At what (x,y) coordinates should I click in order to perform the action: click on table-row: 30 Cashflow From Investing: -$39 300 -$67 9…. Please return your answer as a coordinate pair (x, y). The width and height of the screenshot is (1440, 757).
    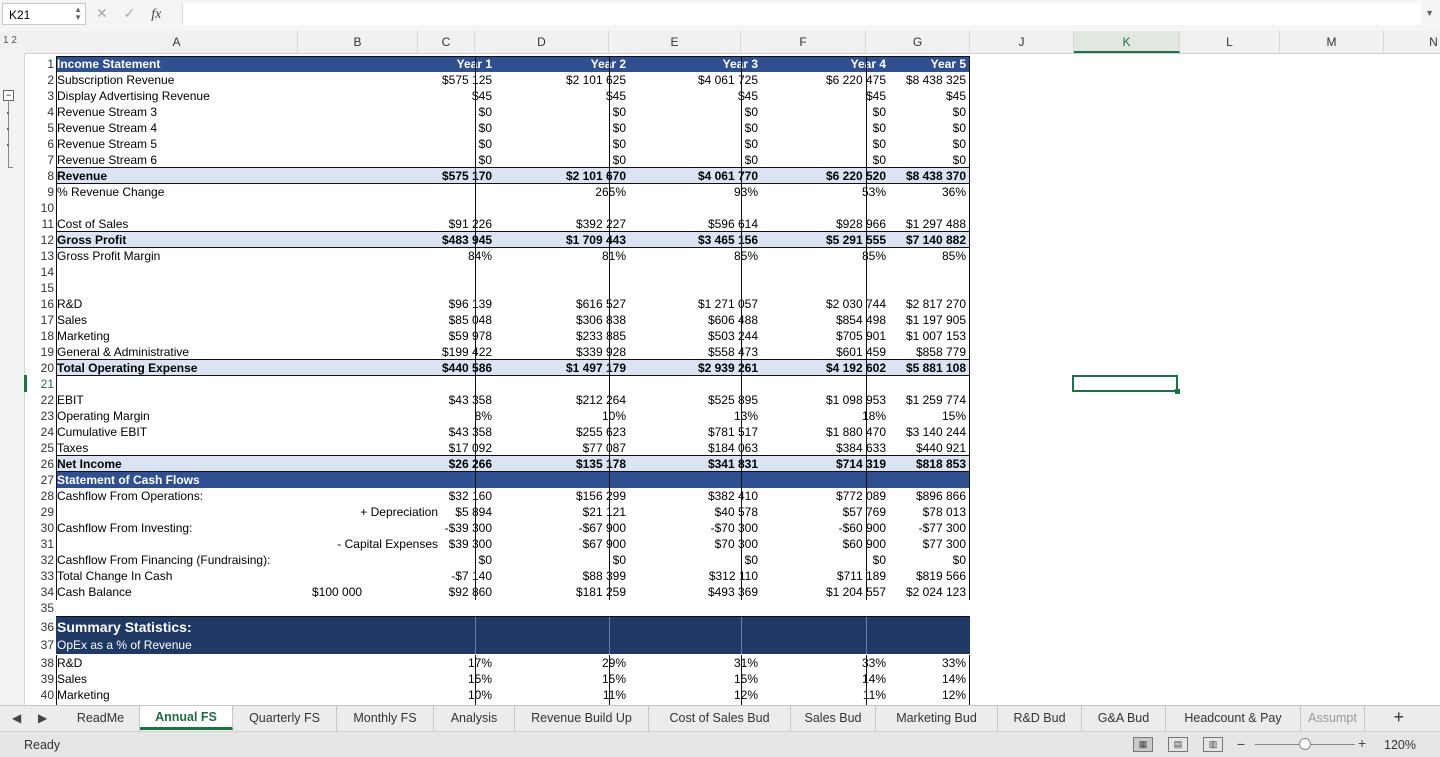
    Looking at the image, I should click on (732, 528).